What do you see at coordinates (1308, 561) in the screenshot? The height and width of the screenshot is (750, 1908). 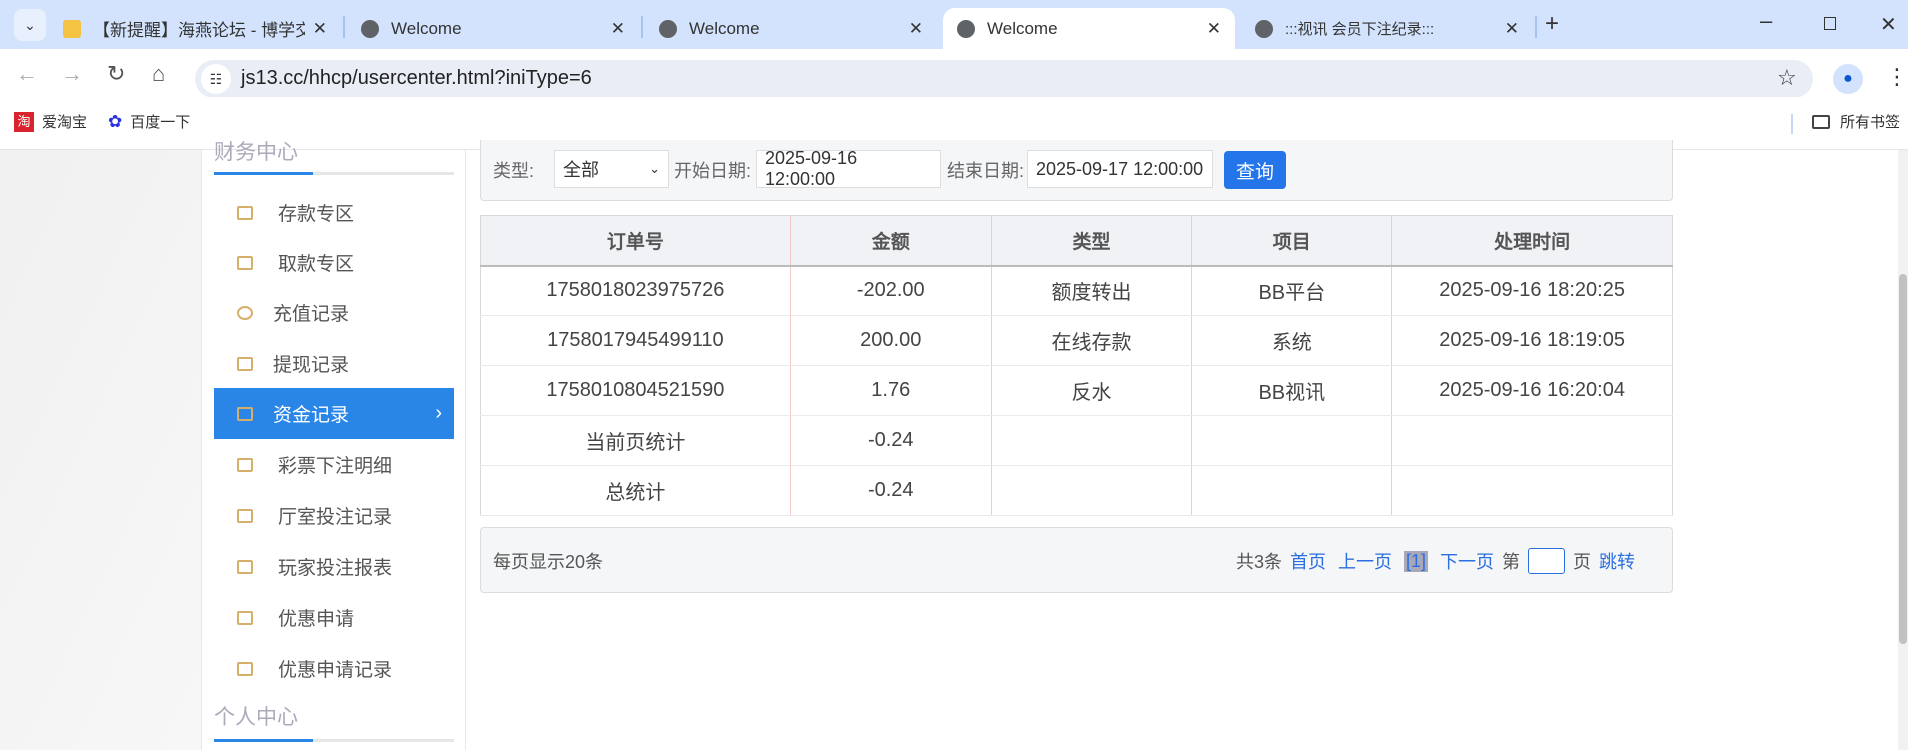 I see `first-page-link: 首页` at bounding box center [1308, 561].